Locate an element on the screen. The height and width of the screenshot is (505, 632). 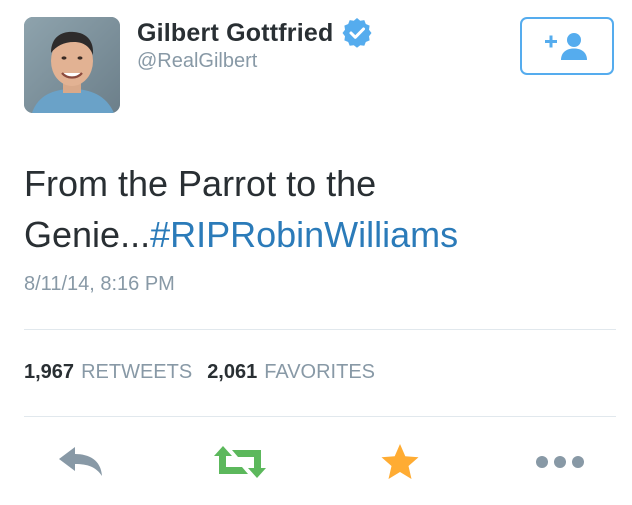
retweets-stat: 1,967 RETWEETS is located at coordinates (108, 372).